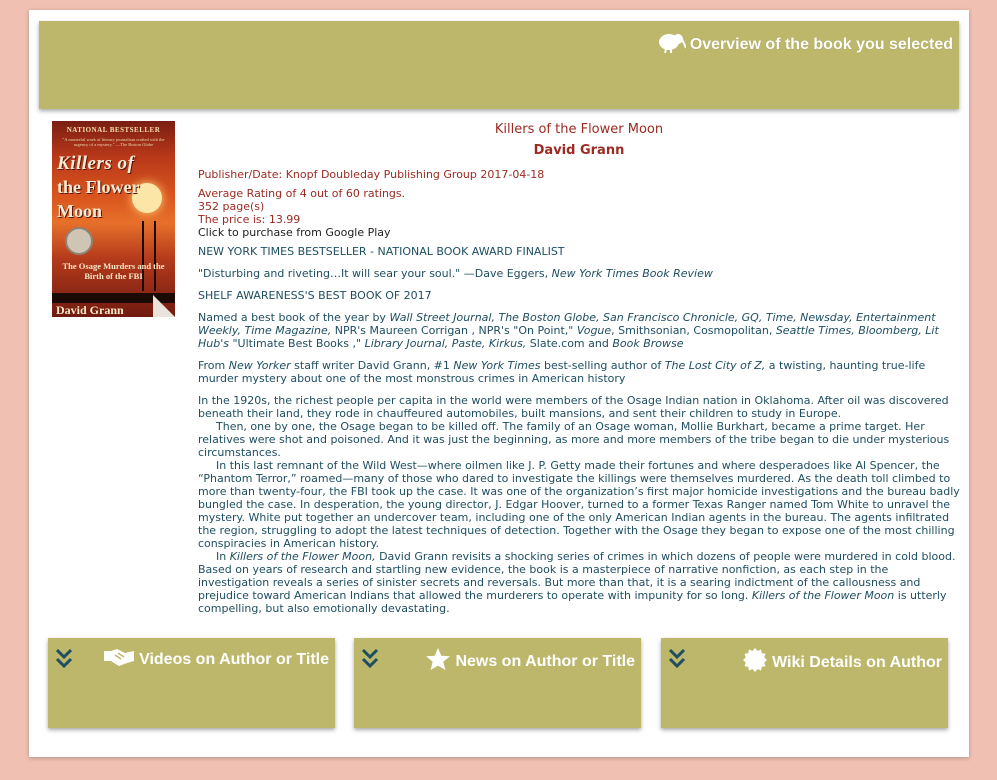 The width and height of the screenshot is (997, 780). What do you see at coordinates (164, 306) in the screenshot?
I see `page-curl-icon` at bounding box center [164, 306].